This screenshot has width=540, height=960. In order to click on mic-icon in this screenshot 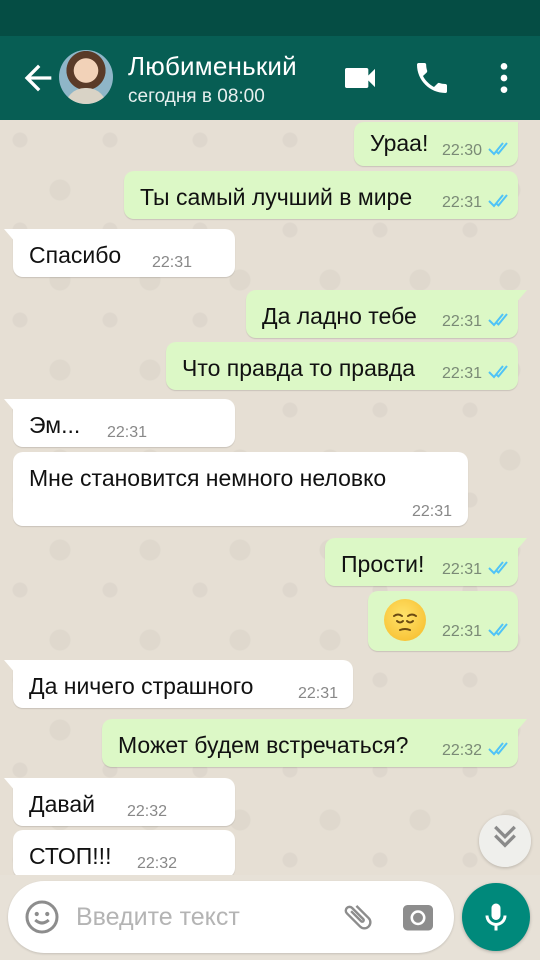, I will do `click(496, 917)`.